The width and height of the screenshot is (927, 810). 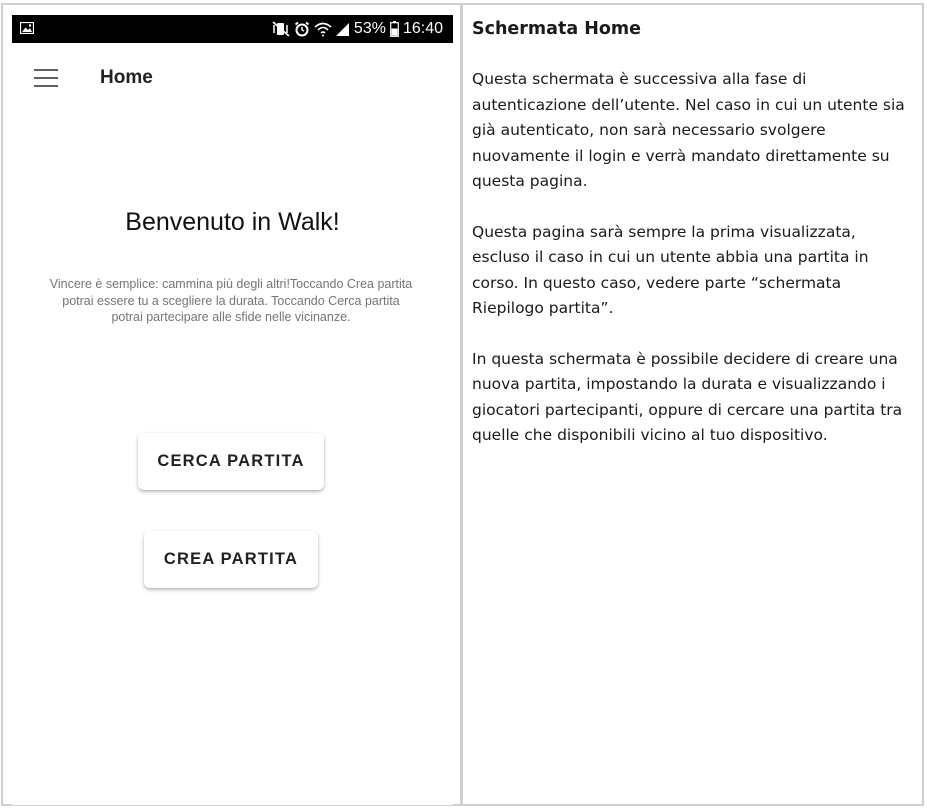 I want to click on create-match-button: CREA PARTITA, so click(x=231, y=559).